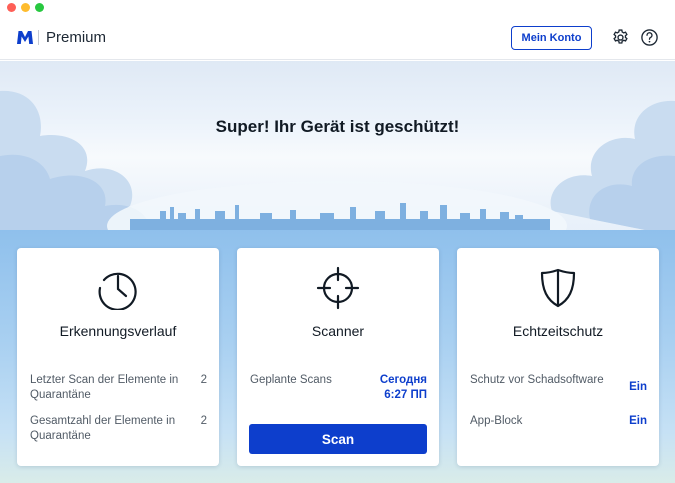  I want to click on realtime-protection-title: Echtzeitschutz, so click(558, 331).